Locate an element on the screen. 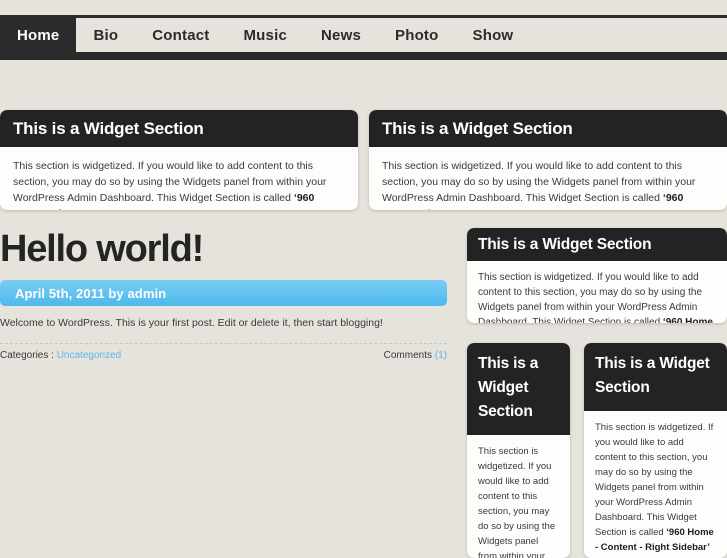 The image size is (727, 558). nav-item-contact: Contact is located at coordinates (180, 35).